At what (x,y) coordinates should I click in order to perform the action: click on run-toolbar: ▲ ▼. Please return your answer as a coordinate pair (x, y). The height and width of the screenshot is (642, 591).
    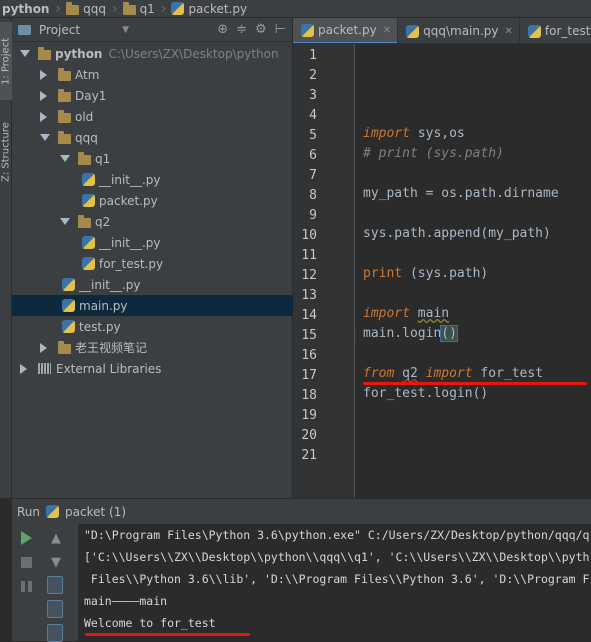
    Looking at the image, I should click on (45, 583).